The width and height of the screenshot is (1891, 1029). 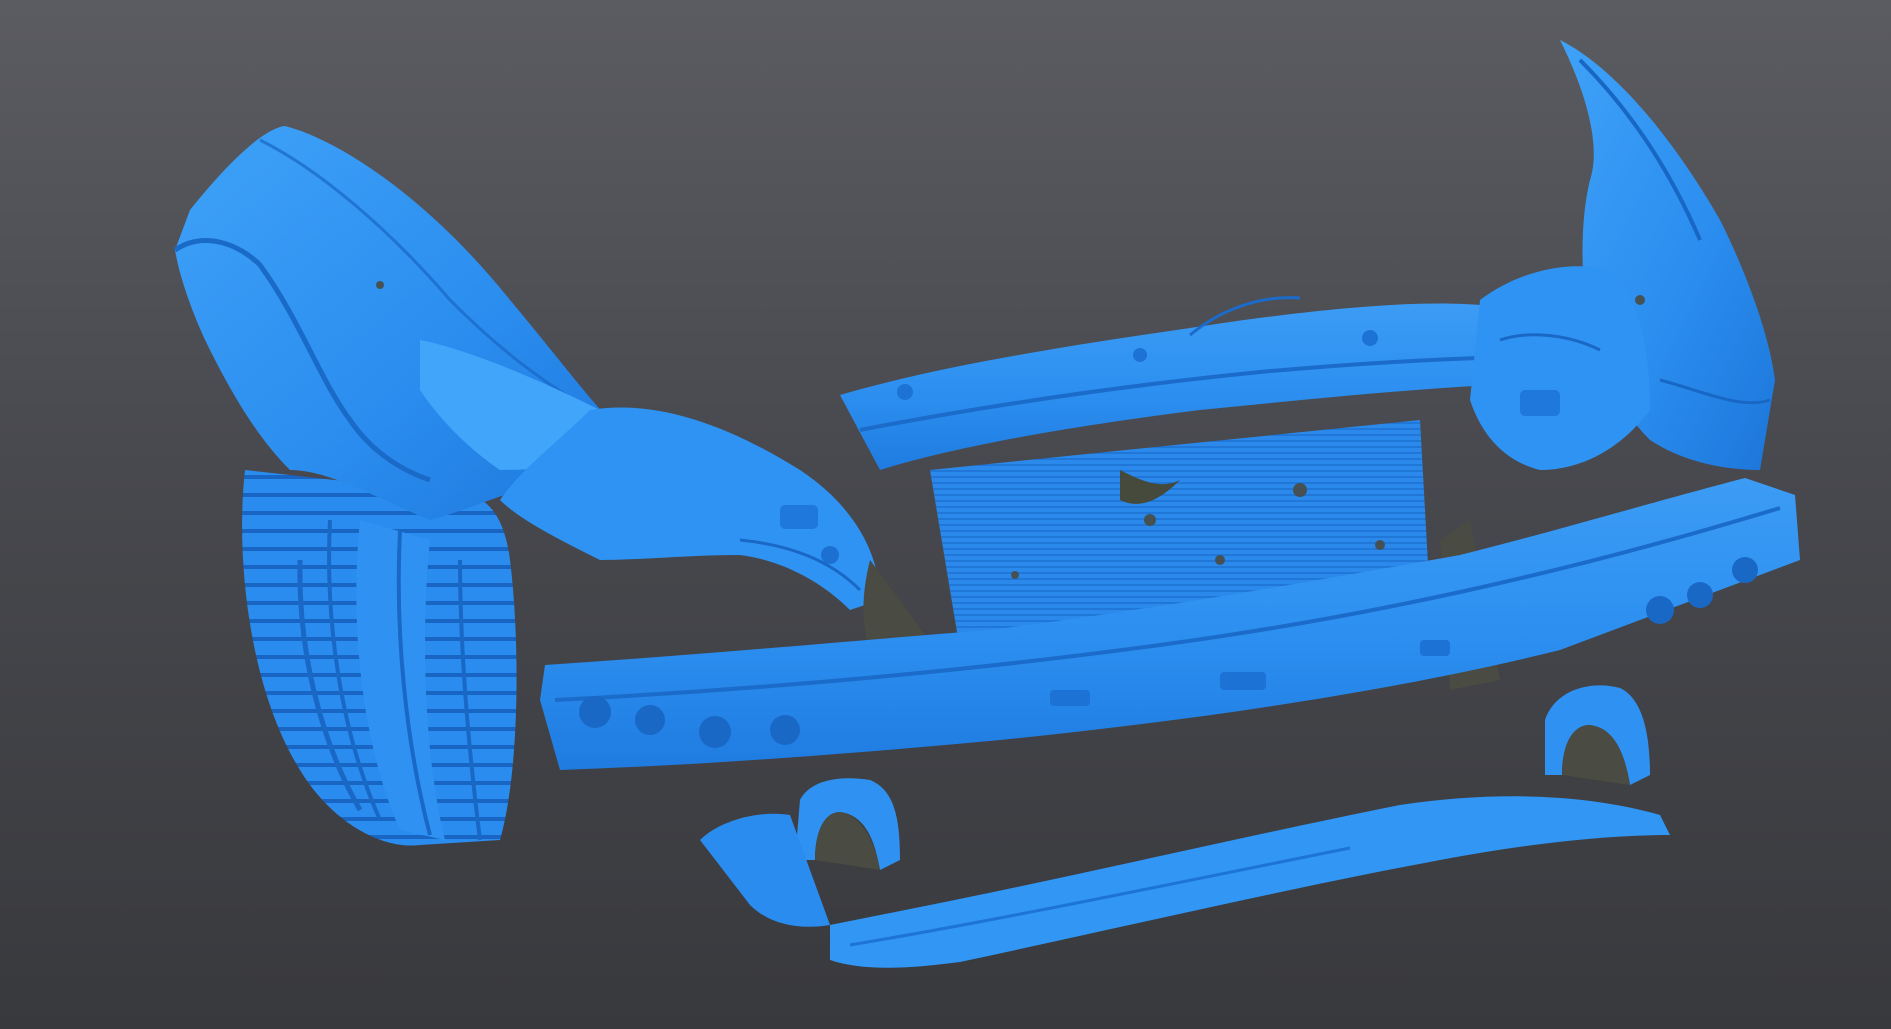 What do you see at coordinates (1560, 368) in the screenshot?
I see `headlight-right` at bounding box center [1560, 368].